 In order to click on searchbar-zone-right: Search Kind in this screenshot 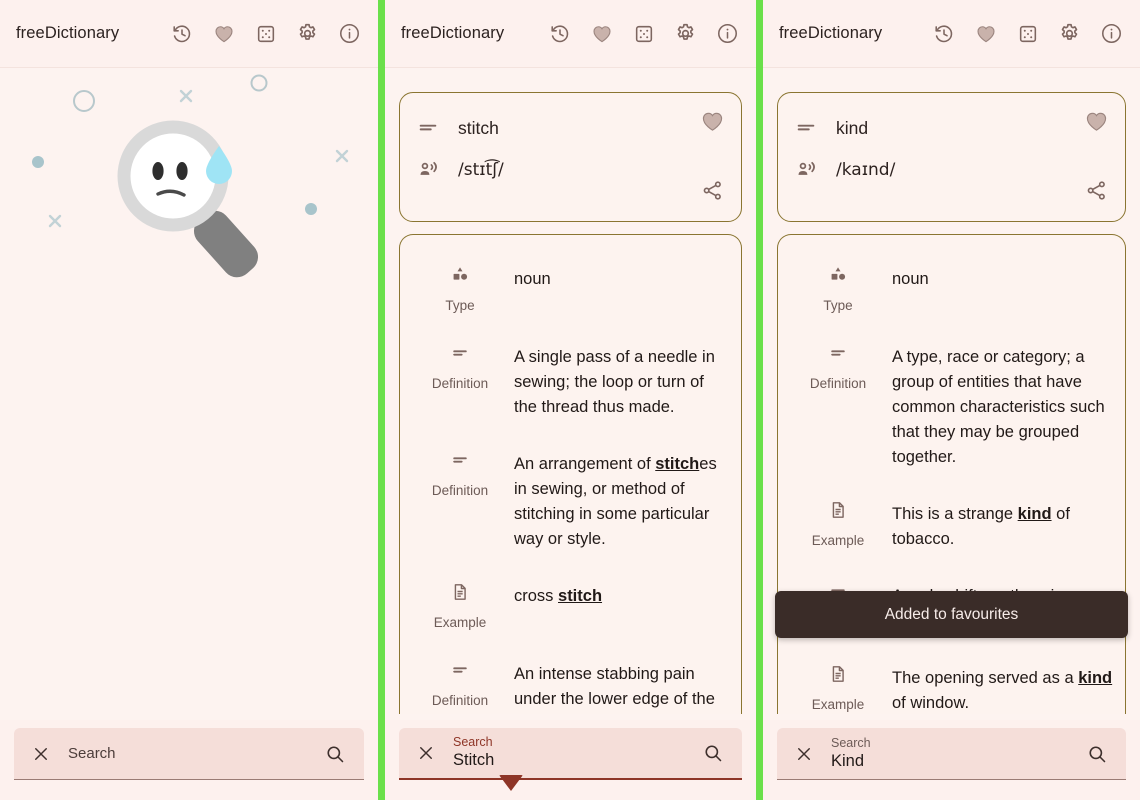, I will do `click(951, 760)`.